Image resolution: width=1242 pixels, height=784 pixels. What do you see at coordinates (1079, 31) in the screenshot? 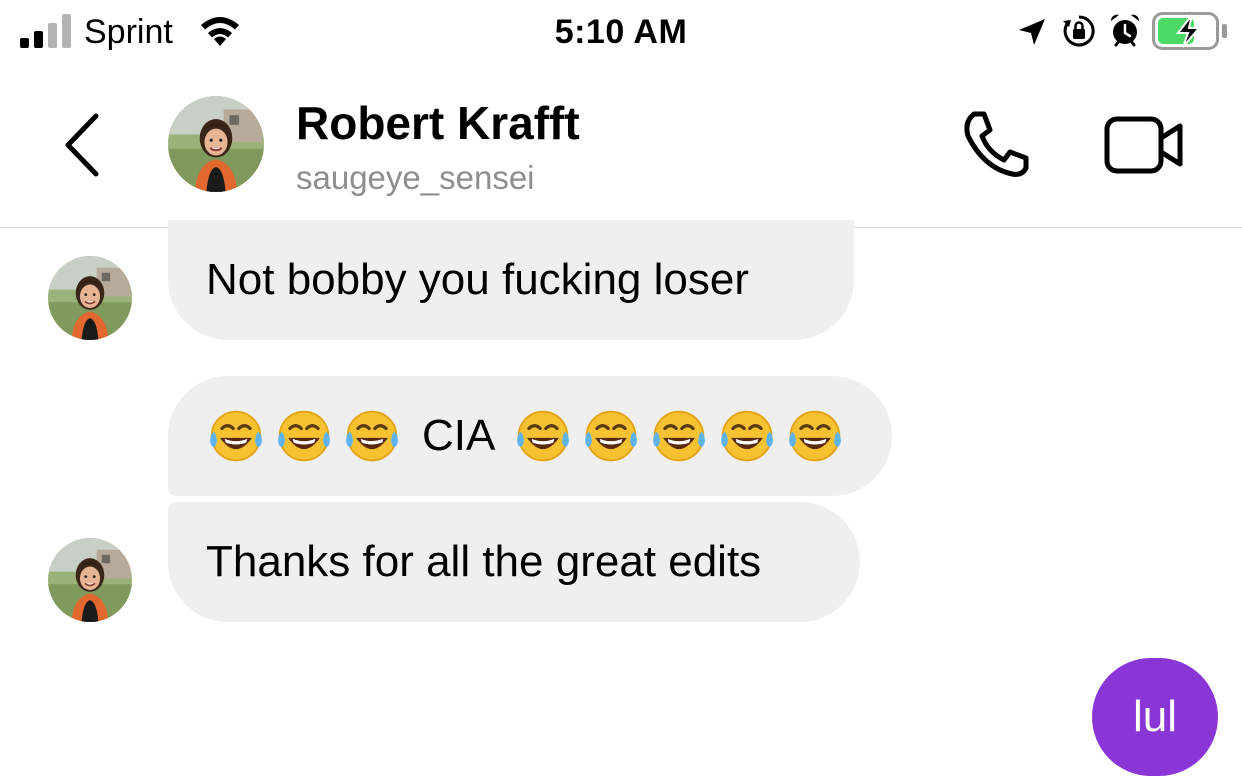
I see `rotation-lock-icon` at bounding box center [1079, 31].